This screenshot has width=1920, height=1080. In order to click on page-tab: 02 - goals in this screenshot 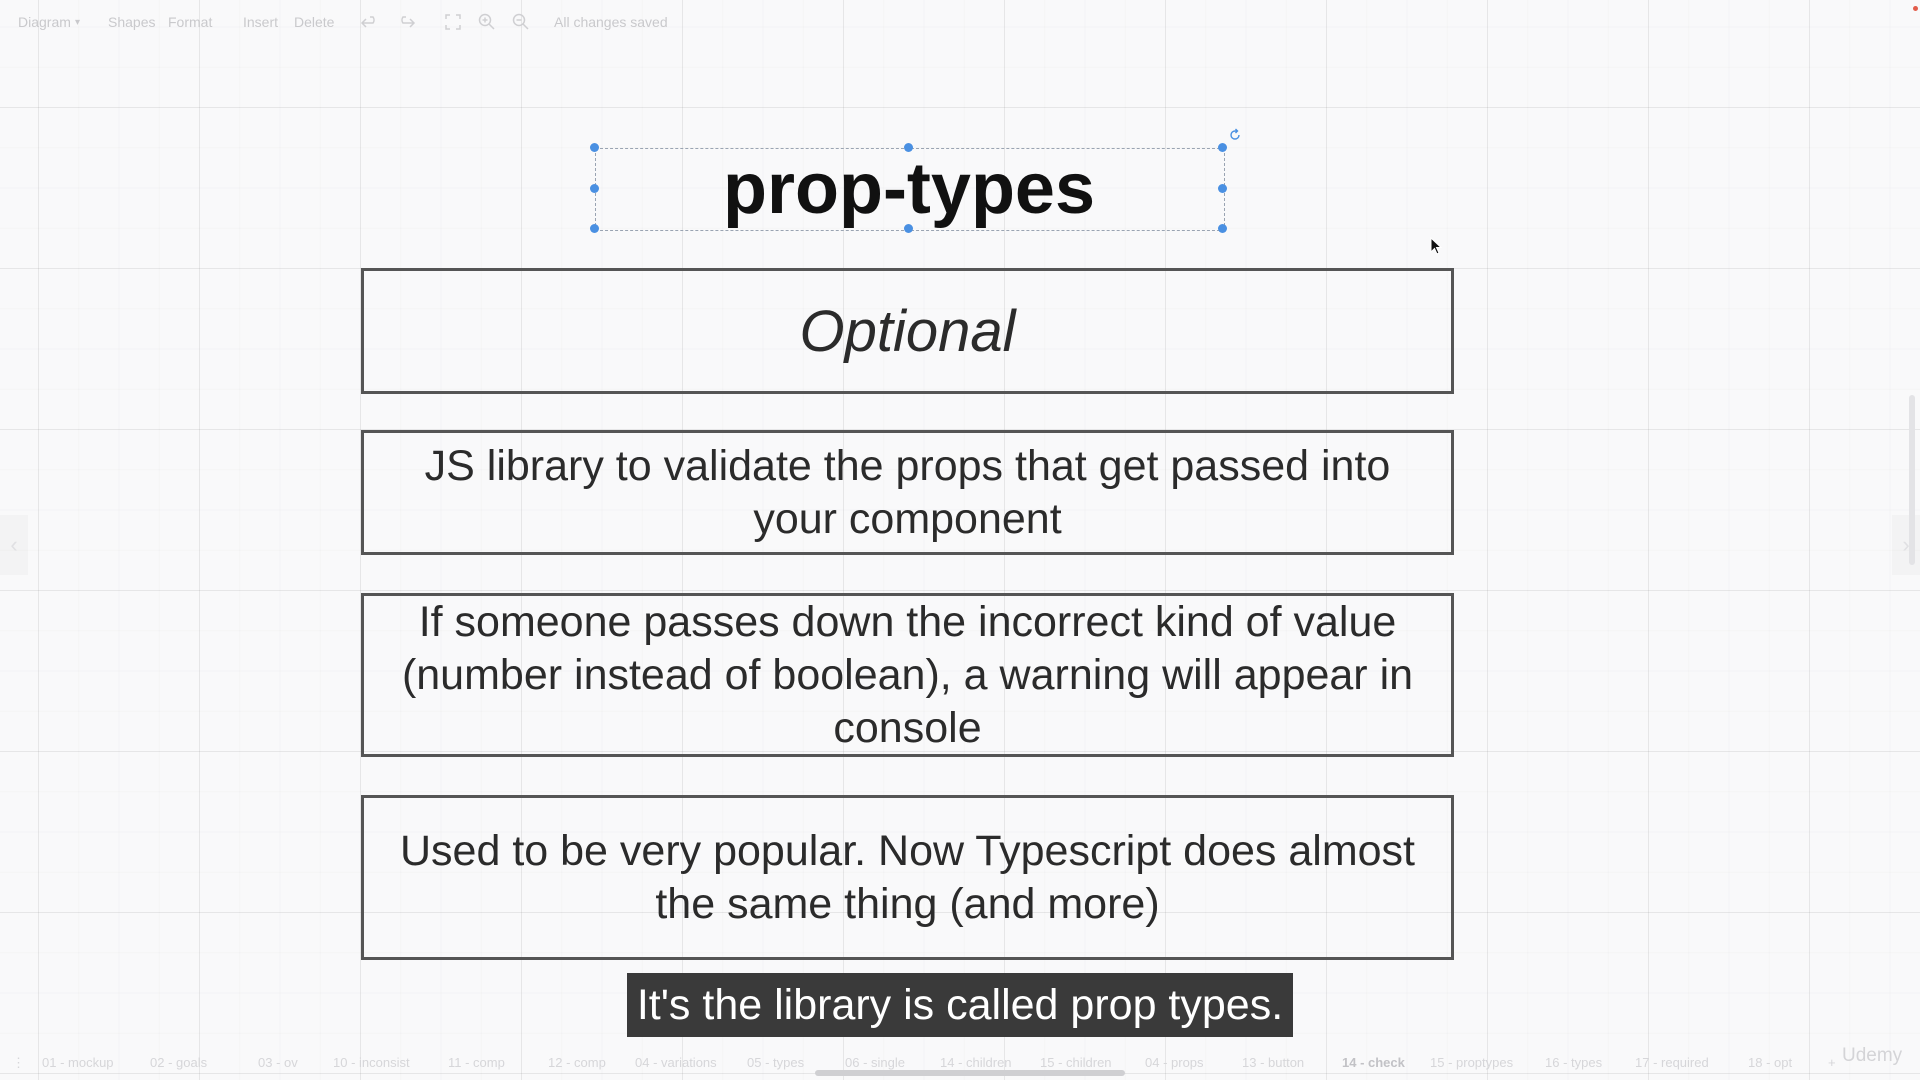, I will do `click(178, 1062)`.